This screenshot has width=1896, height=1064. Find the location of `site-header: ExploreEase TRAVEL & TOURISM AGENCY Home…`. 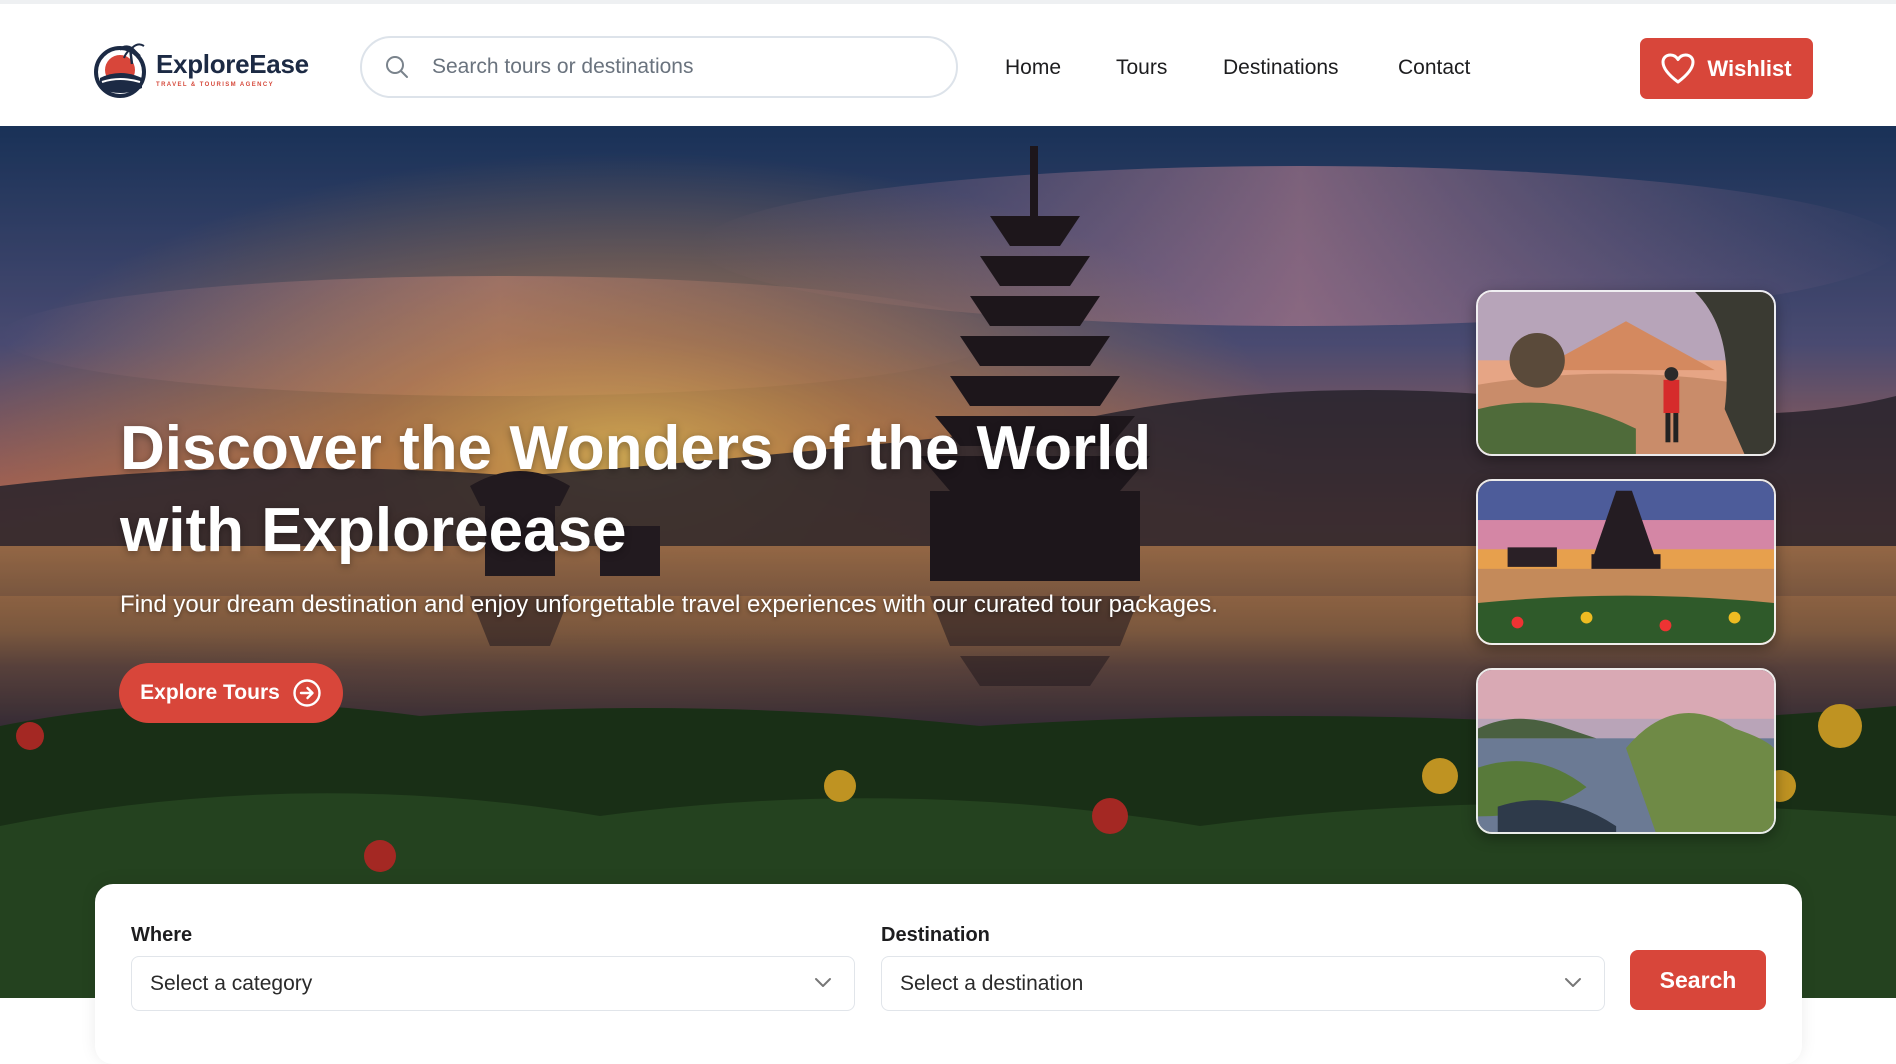

site-header: ExploreEase TRAVEL & TOURISM AGENCY Home… is located at coordinates (948, 65).